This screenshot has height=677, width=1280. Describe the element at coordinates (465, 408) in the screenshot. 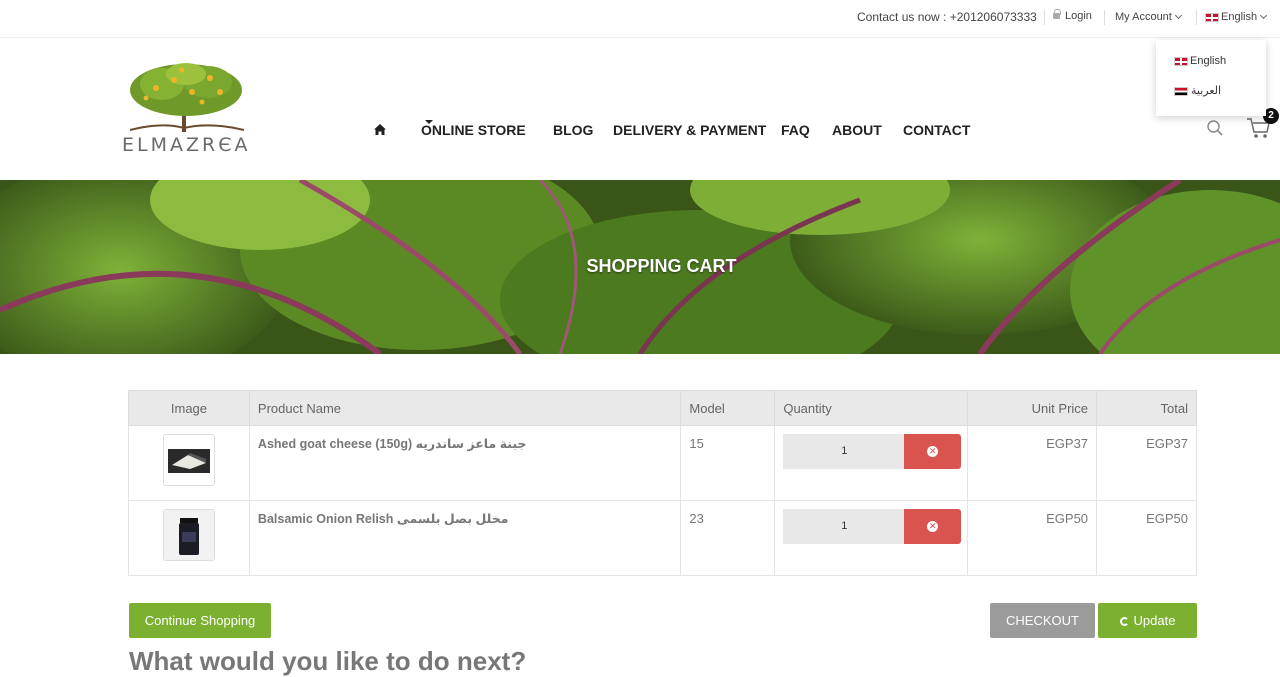

I see `column-header-product-name: Product Name` at that location.